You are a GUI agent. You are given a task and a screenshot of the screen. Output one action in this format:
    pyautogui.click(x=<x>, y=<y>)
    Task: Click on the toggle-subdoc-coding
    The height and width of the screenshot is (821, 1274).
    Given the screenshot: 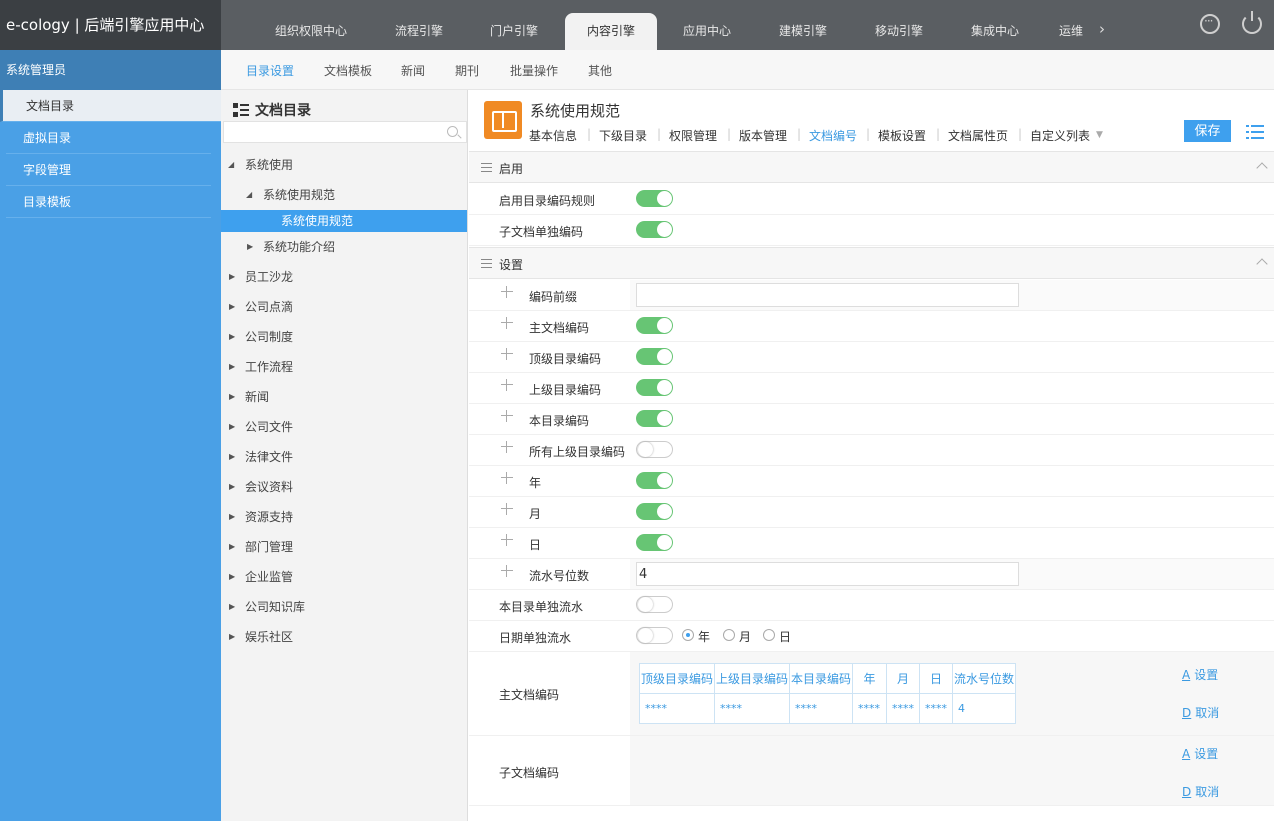 What is the action you would take?
    pyautogui.click(x=654, y=229)
    